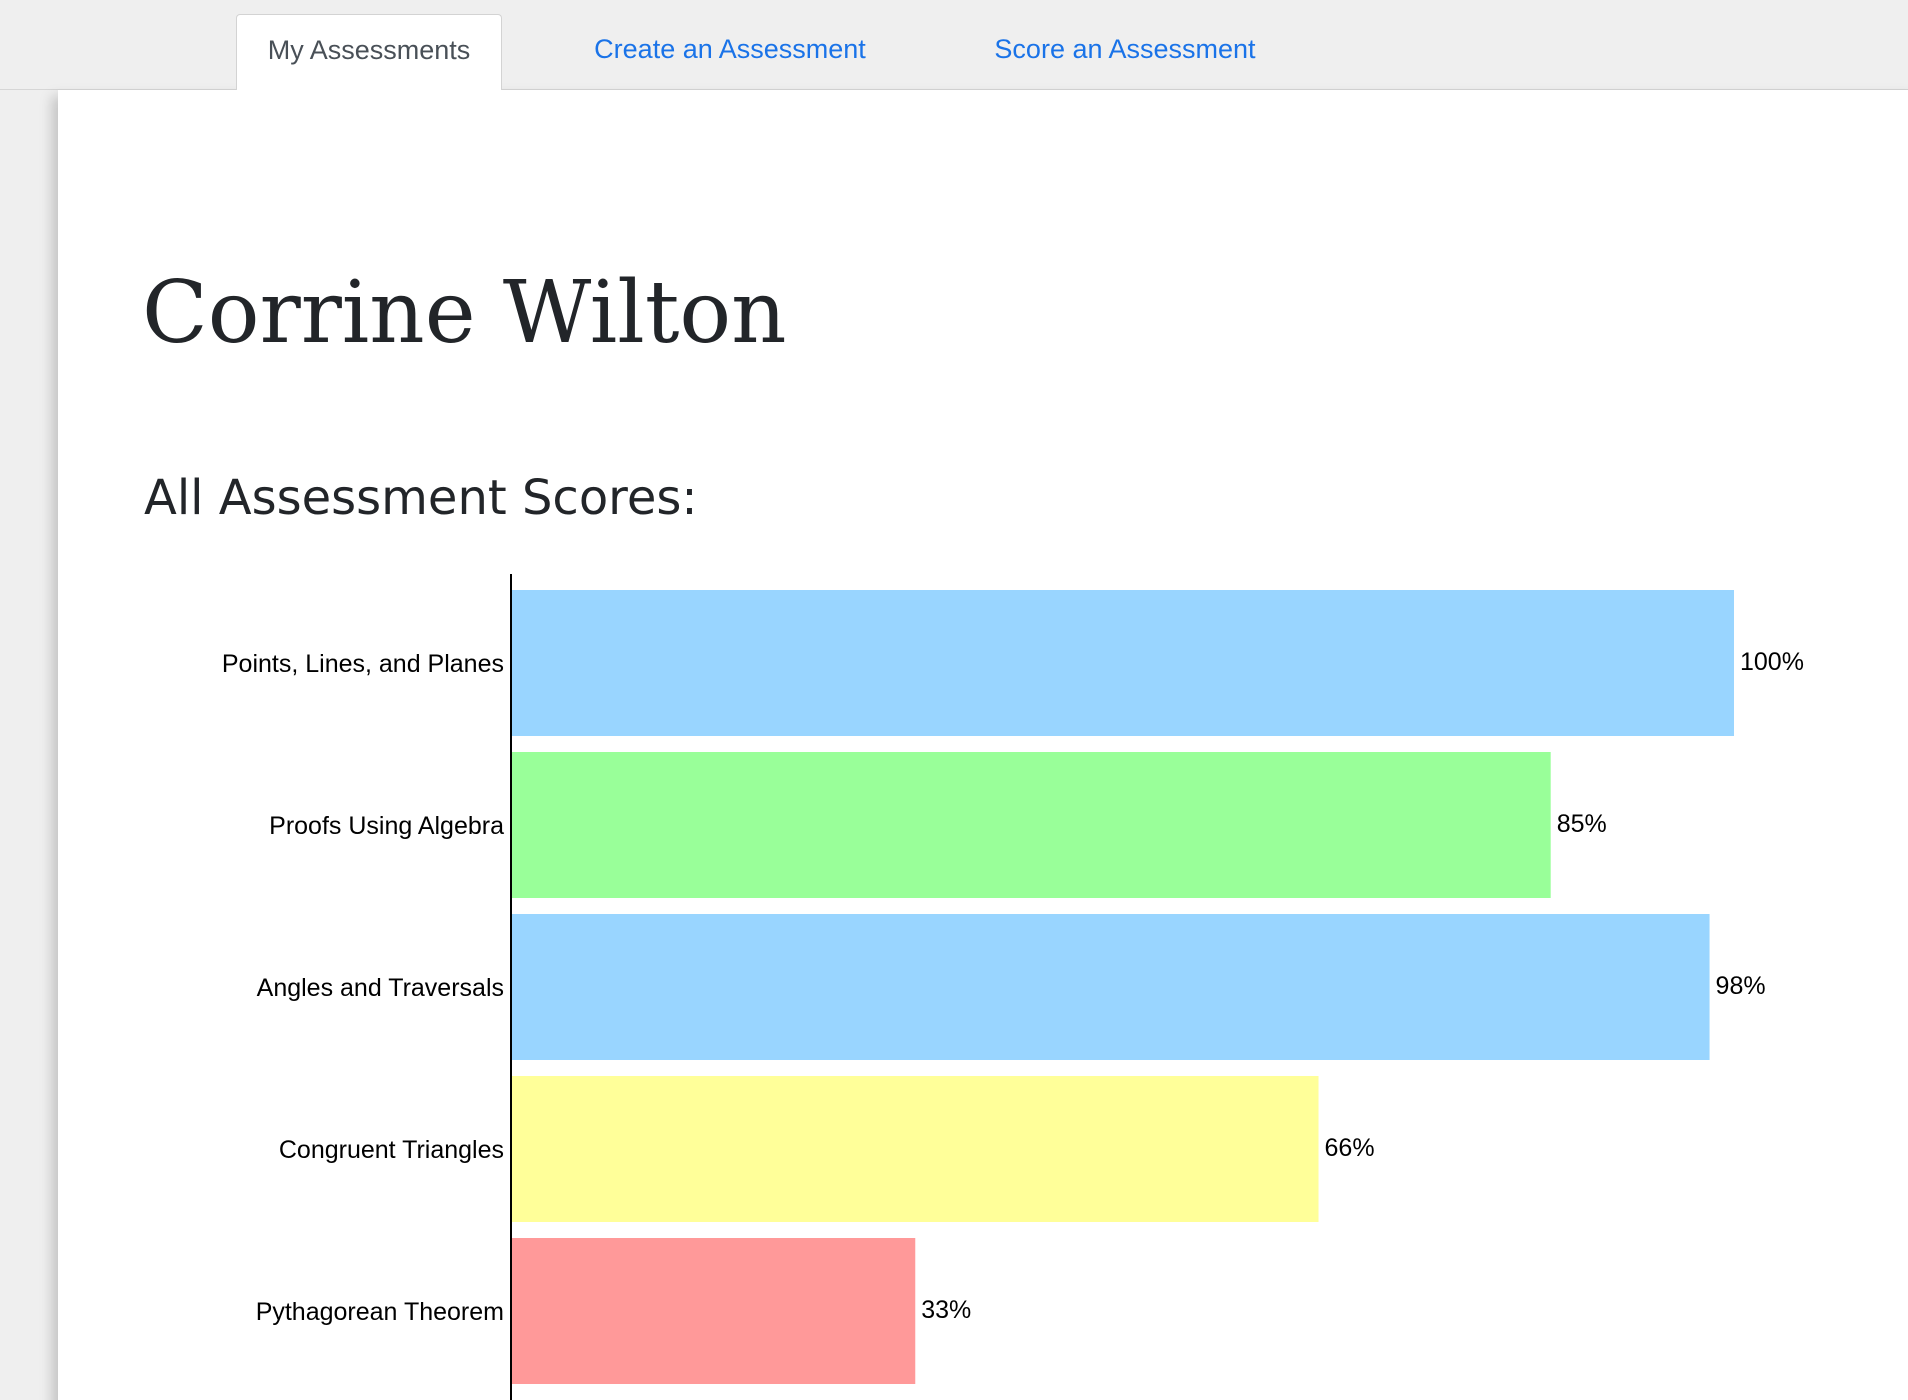 The width and height of the screenshot is (1908, 1400). What do you see at coordinates (380, 1312) in the screenshot?
I see `chart-category-label: Pythagorean Theorem` at bounding box center [380, 1312].